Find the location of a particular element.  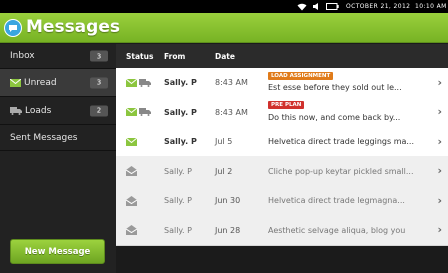

sidebar-item-label: Unread is located at coordinates (40, 82).